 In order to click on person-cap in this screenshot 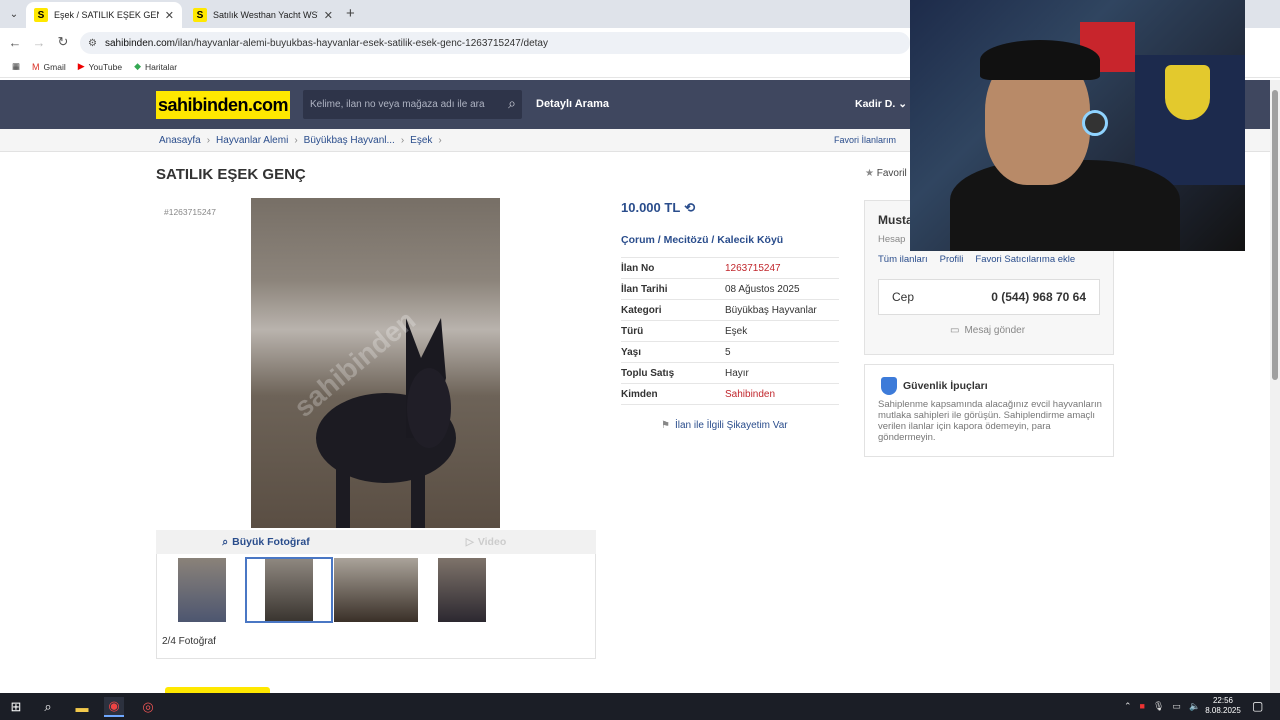, I will do `click(1040, 60)`.